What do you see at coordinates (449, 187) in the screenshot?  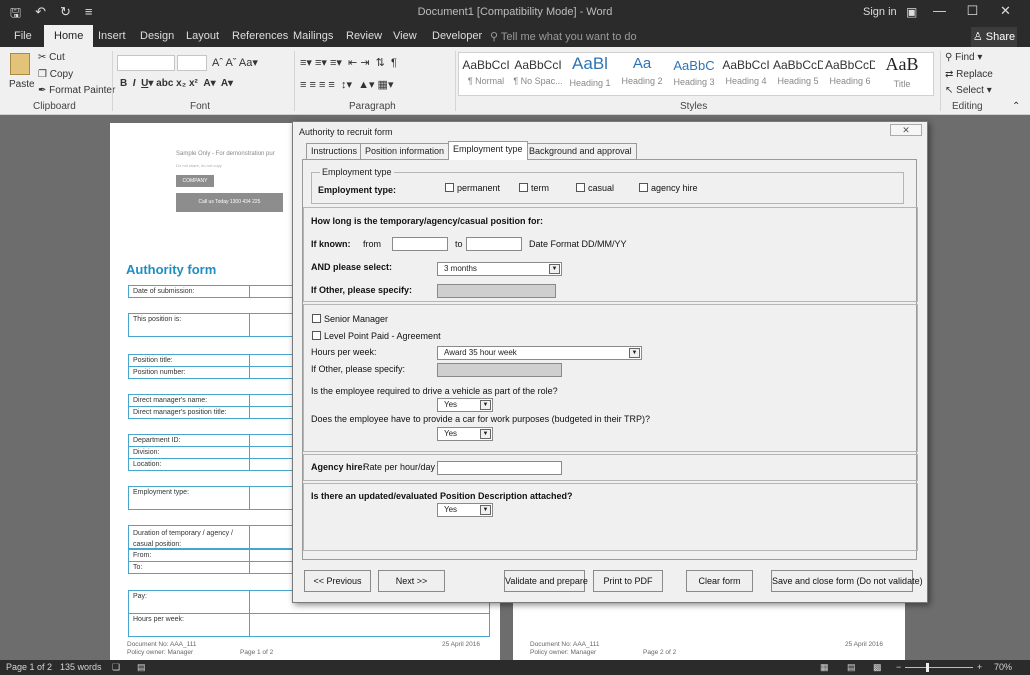 I see `permanent-checkbox` at bounding box center [449, 187].